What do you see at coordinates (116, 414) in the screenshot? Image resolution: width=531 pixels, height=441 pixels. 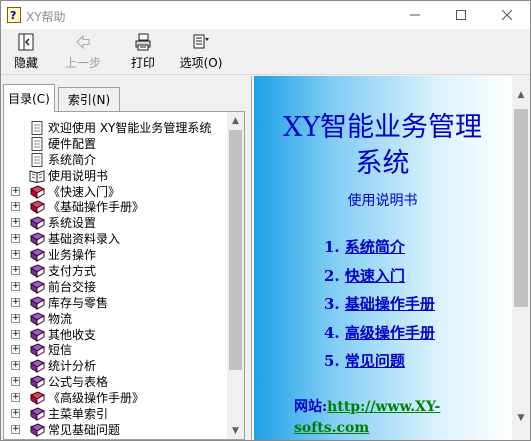 I see `tree-item-menu-index: + 主菜单索引` at bounding box center [116, 414].